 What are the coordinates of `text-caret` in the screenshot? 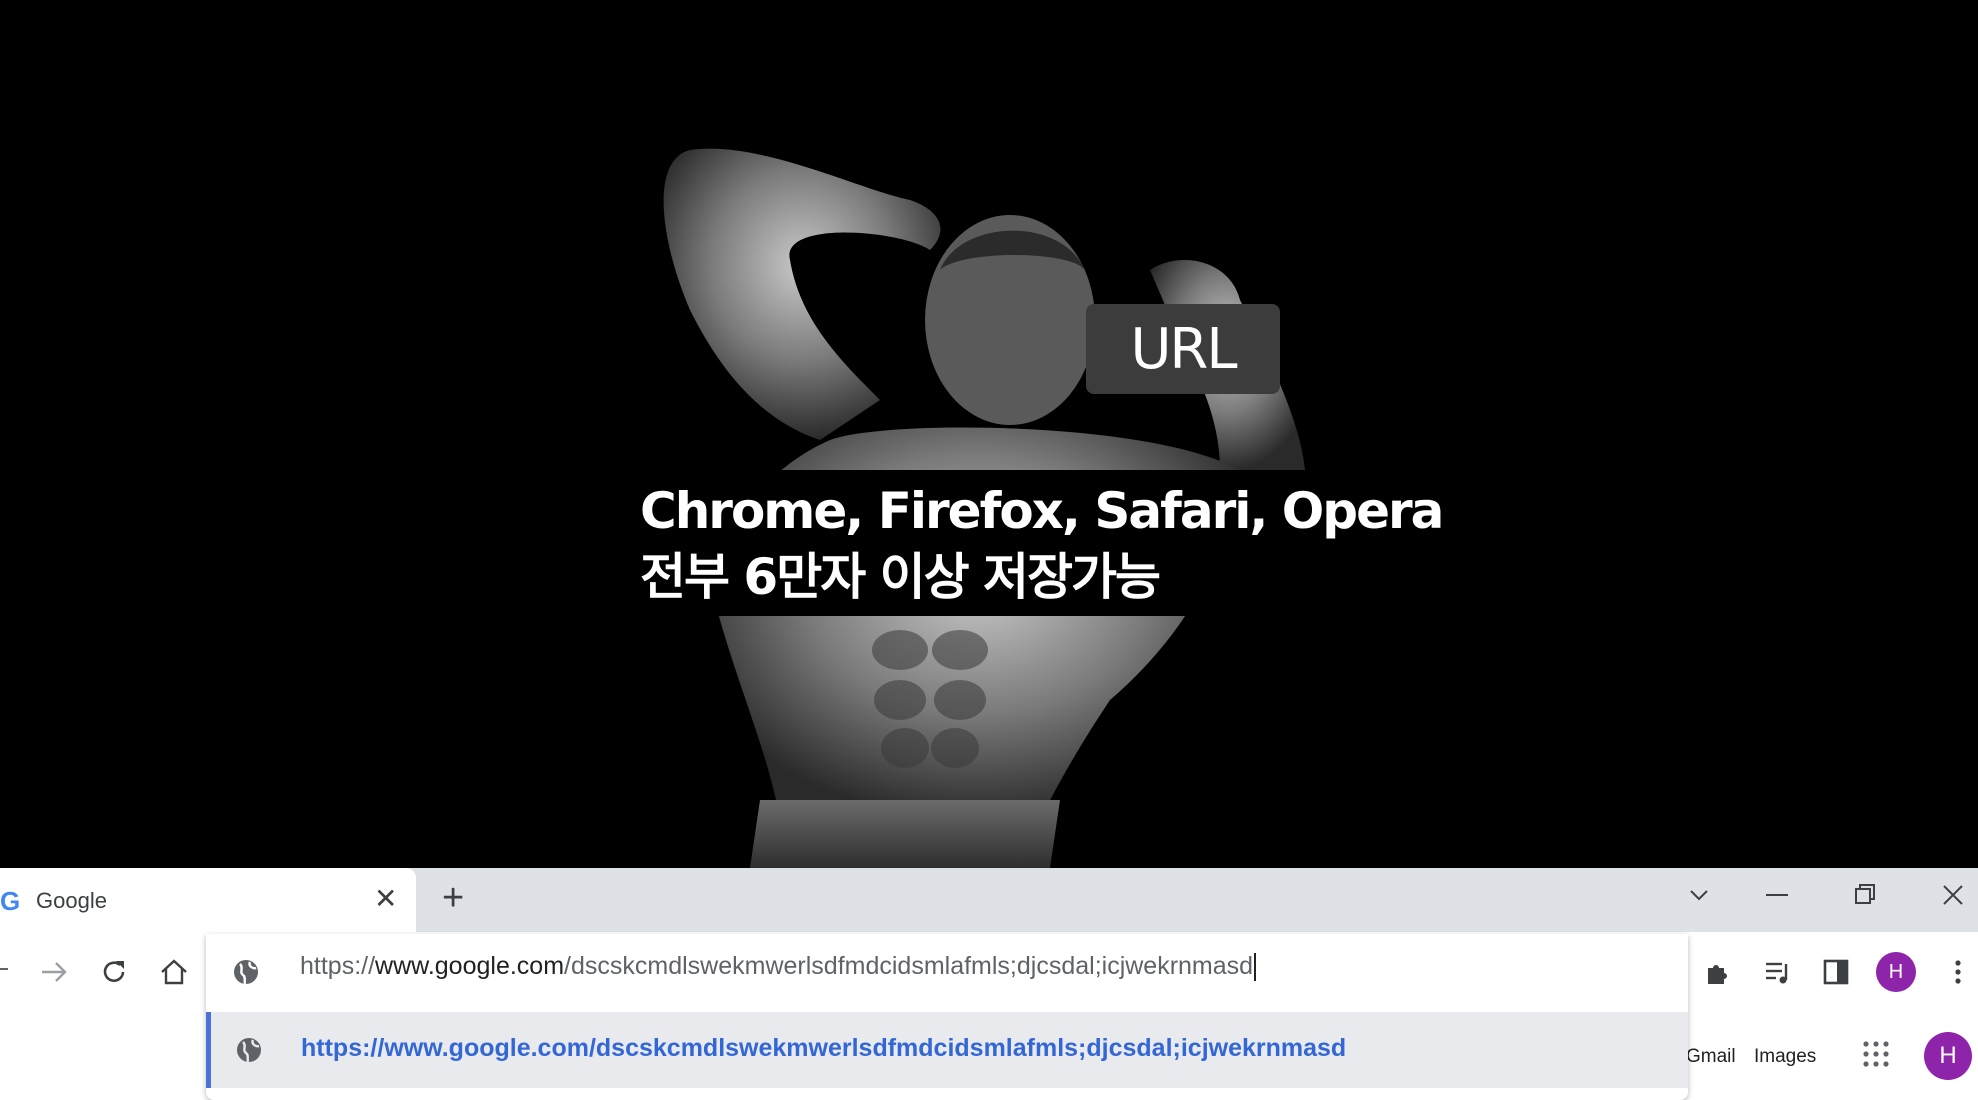 It's located at (1255, 967).